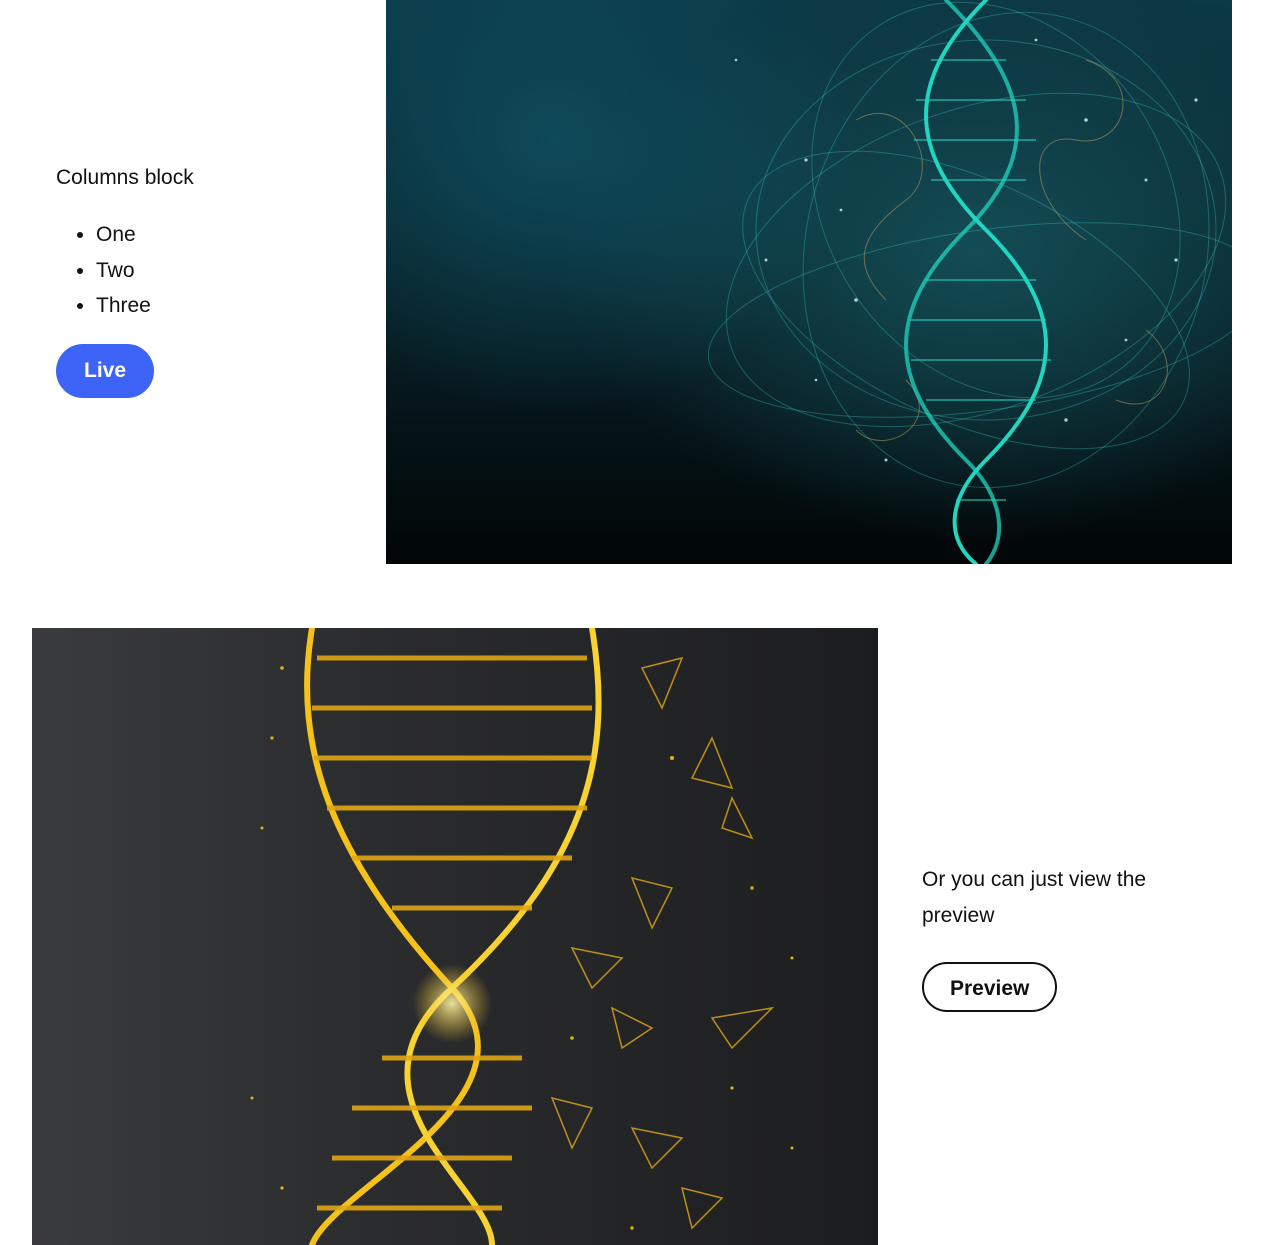  I want to click on columns-block-title: Columns block, so click(125, 177).